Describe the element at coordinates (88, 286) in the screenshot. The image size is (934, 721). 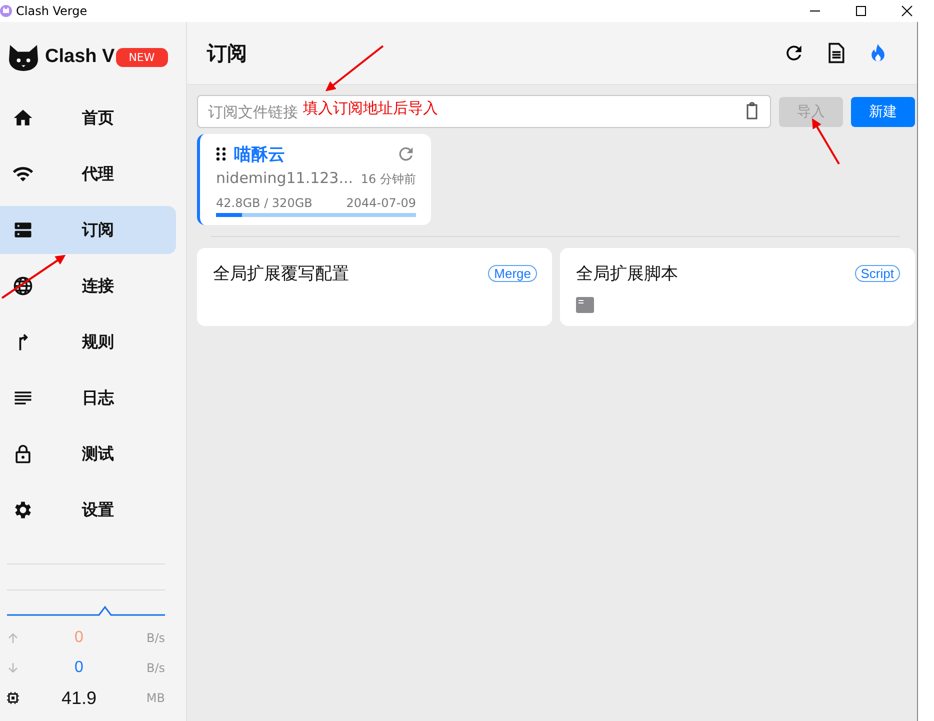
I see `nav-item: 连接` at that location.